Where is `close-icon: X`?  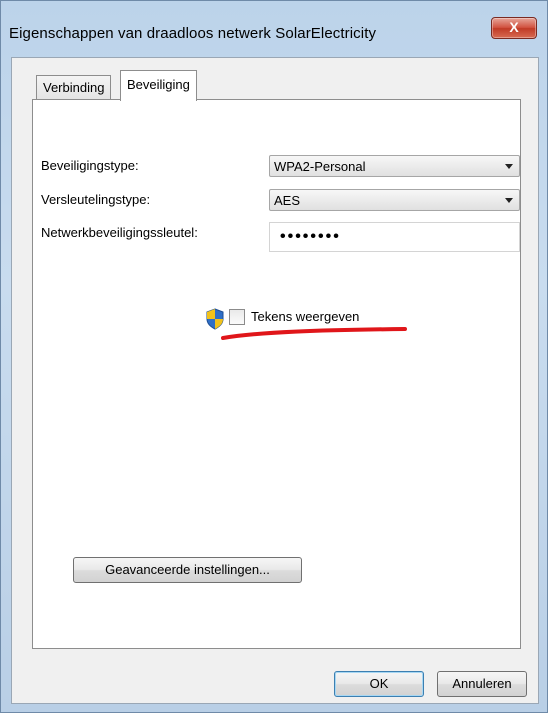
close-icon: X is located at coordinates (514, 27).